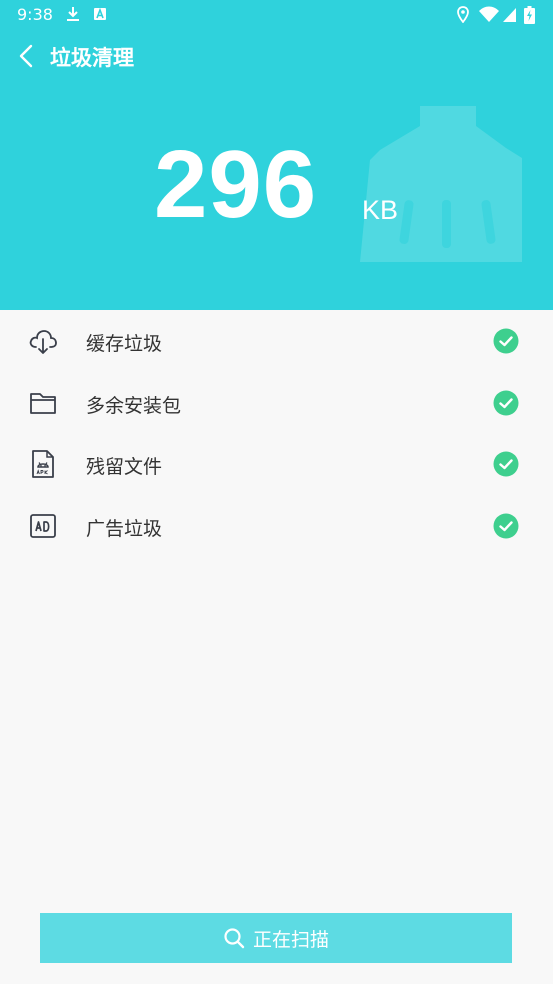 The image size is (553, 984). Describe the element at coordinates (43, 464) in the screenshot. I see `apk-file-icon` at that location.